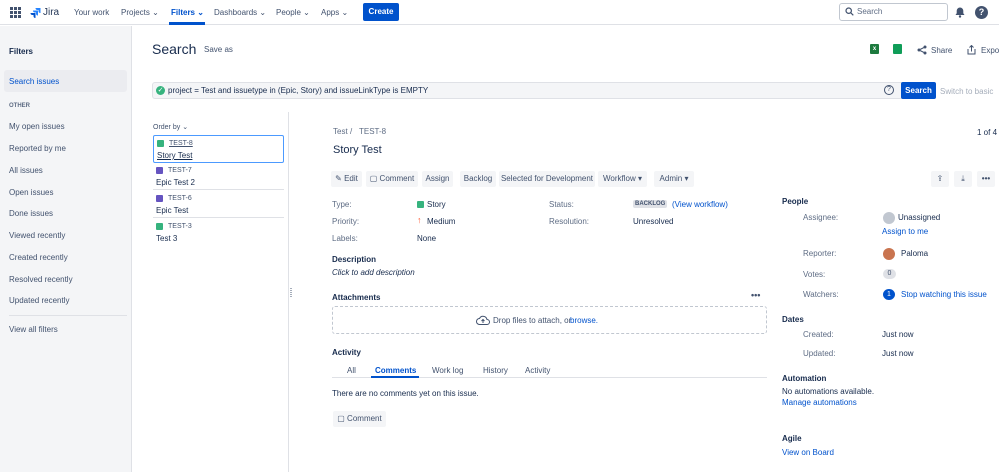  What do you see at coordinates (180, 198) in the screenshot?
I see `issue-key: TEST-6` at bounding box center [180, 198].